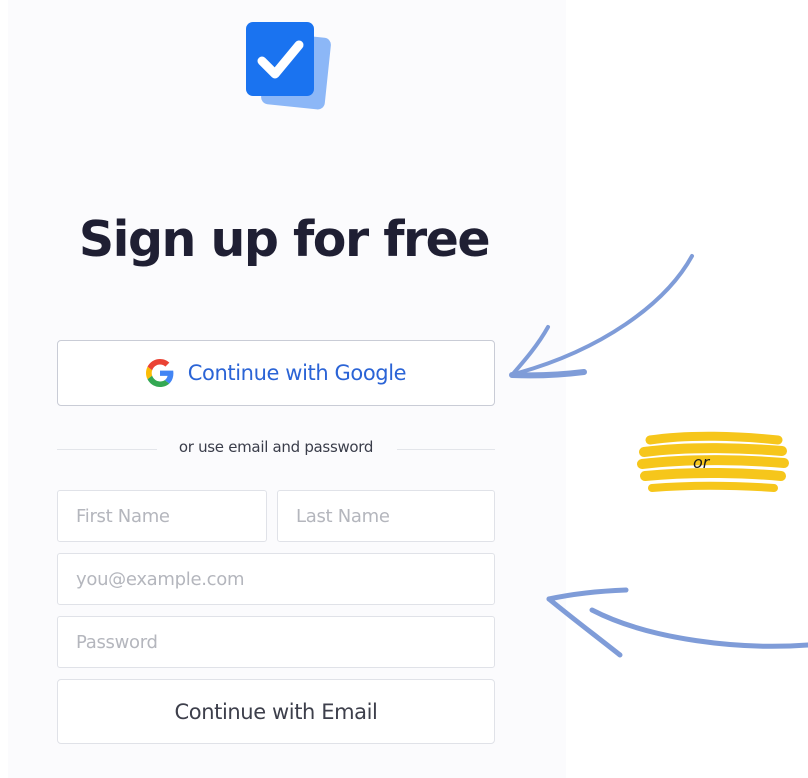 The height and width of the screenshot is (778, 808). What do you see at coordinates (162, 516) in the screenshot?
I see `first-name-field` at bounding box center [162, 516].